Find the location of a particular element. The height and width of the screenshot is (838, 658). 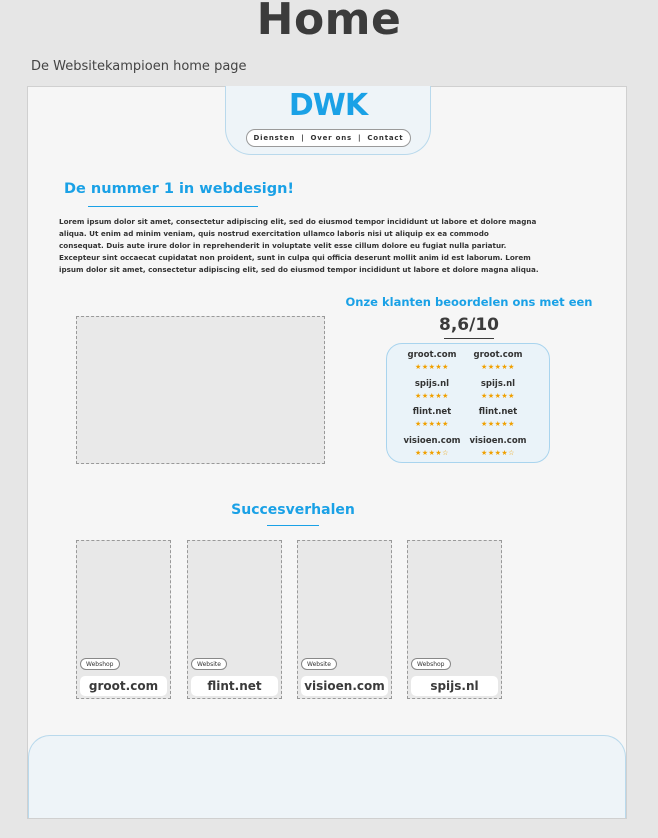

case-name: visioen.com is located at coordinates (344, 686).